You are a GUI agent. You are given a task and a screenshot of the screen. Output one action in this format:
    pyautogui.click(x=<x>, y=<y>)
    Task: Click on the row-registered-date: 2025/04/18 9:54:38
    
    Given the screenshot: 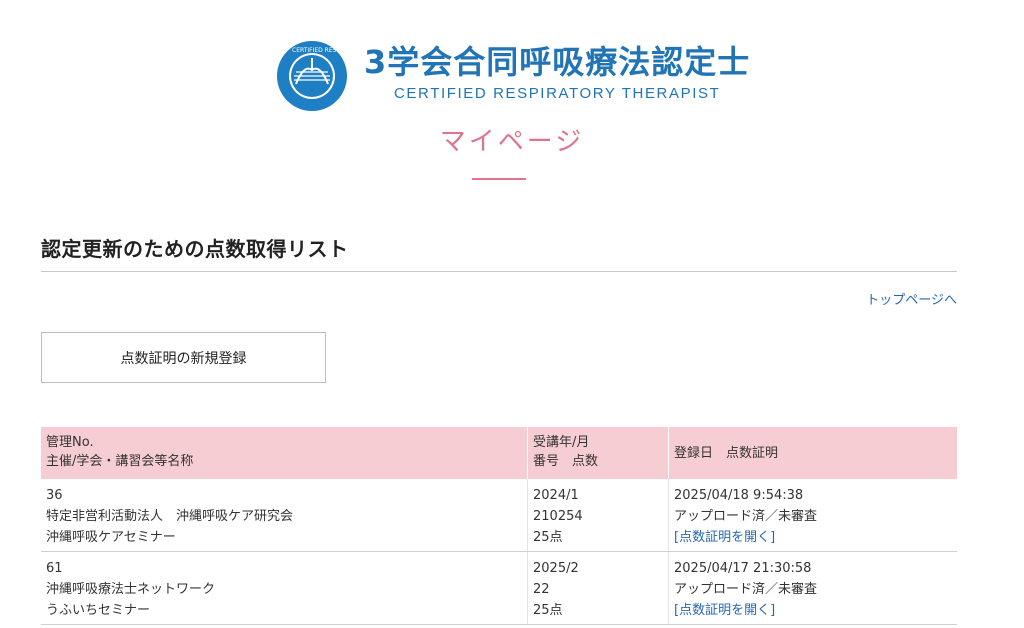 What is the action you would take?
    pyautogui.click(x=739, y=495)
    